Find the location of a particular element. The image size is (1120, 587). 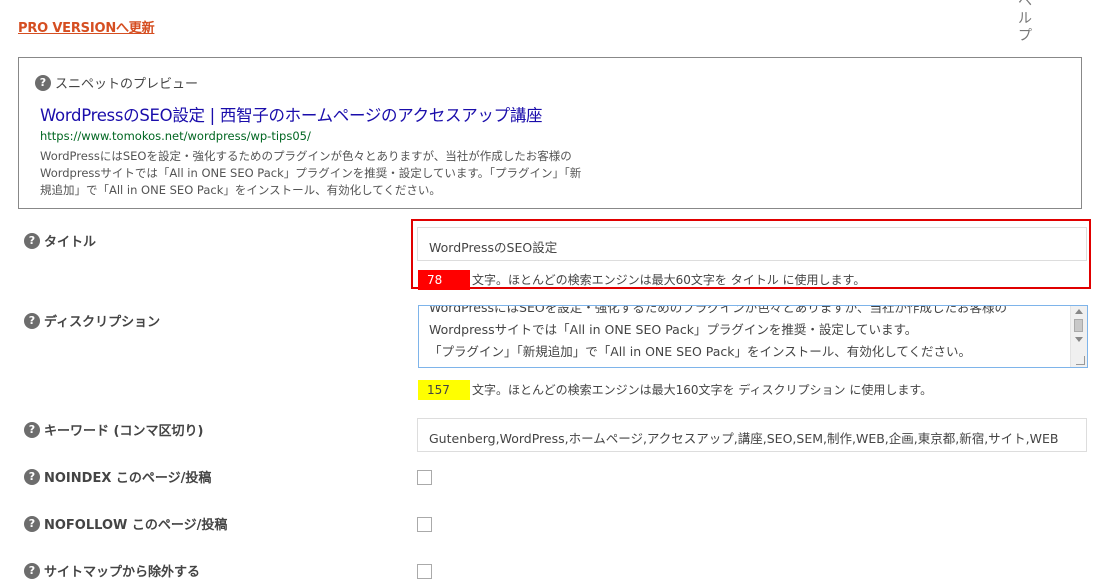

description-char-count: 157 is located at coordinates (444, 389).